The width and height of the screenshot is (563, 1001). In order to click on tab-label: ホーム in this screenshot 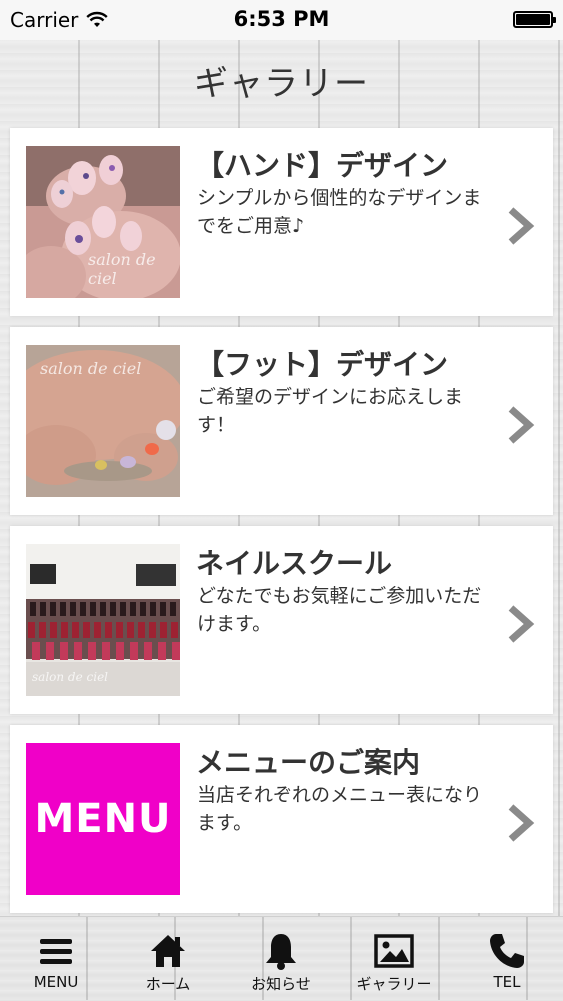, I will do `click(168, 984)`.